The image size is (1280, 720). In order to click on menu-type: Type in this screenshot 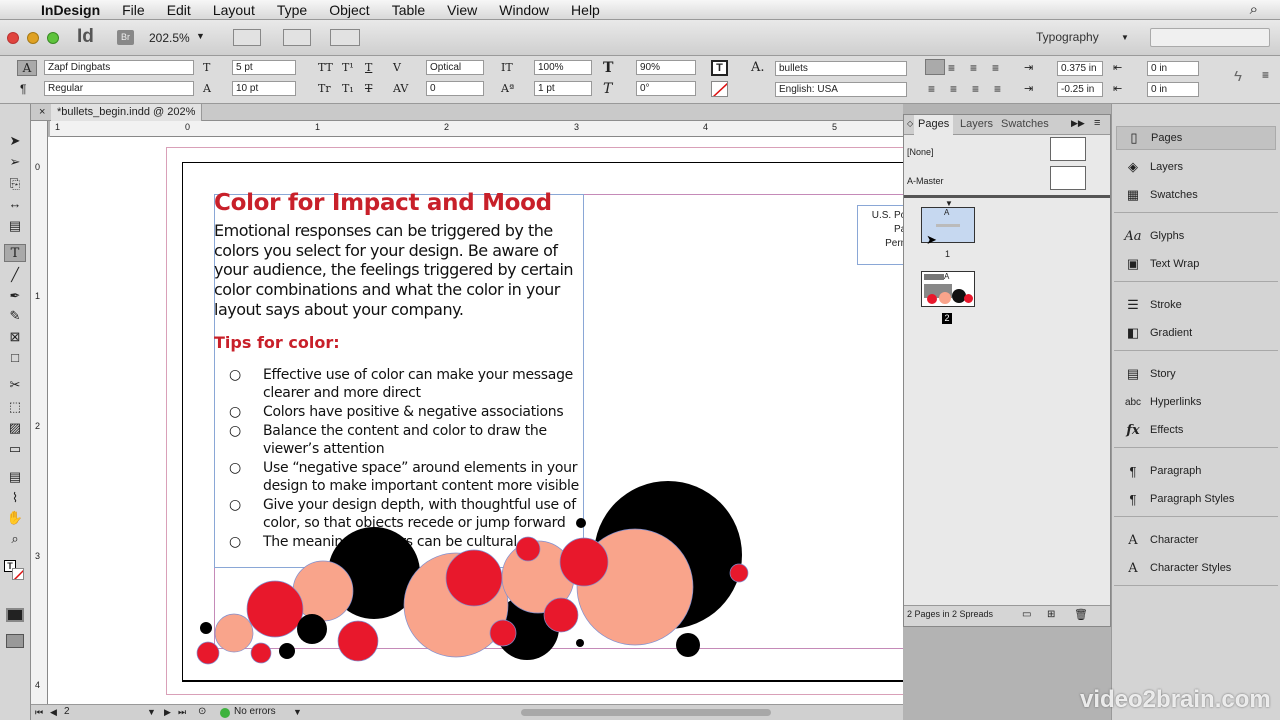, I will do `click(292, 10)`.